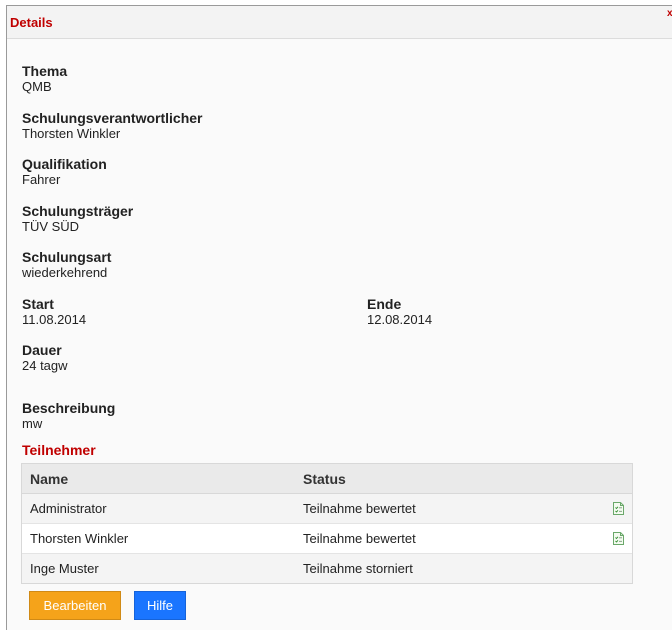 The image size is (672, 630). I want to click on participant-name: Inge Muster, so click(64, 568).